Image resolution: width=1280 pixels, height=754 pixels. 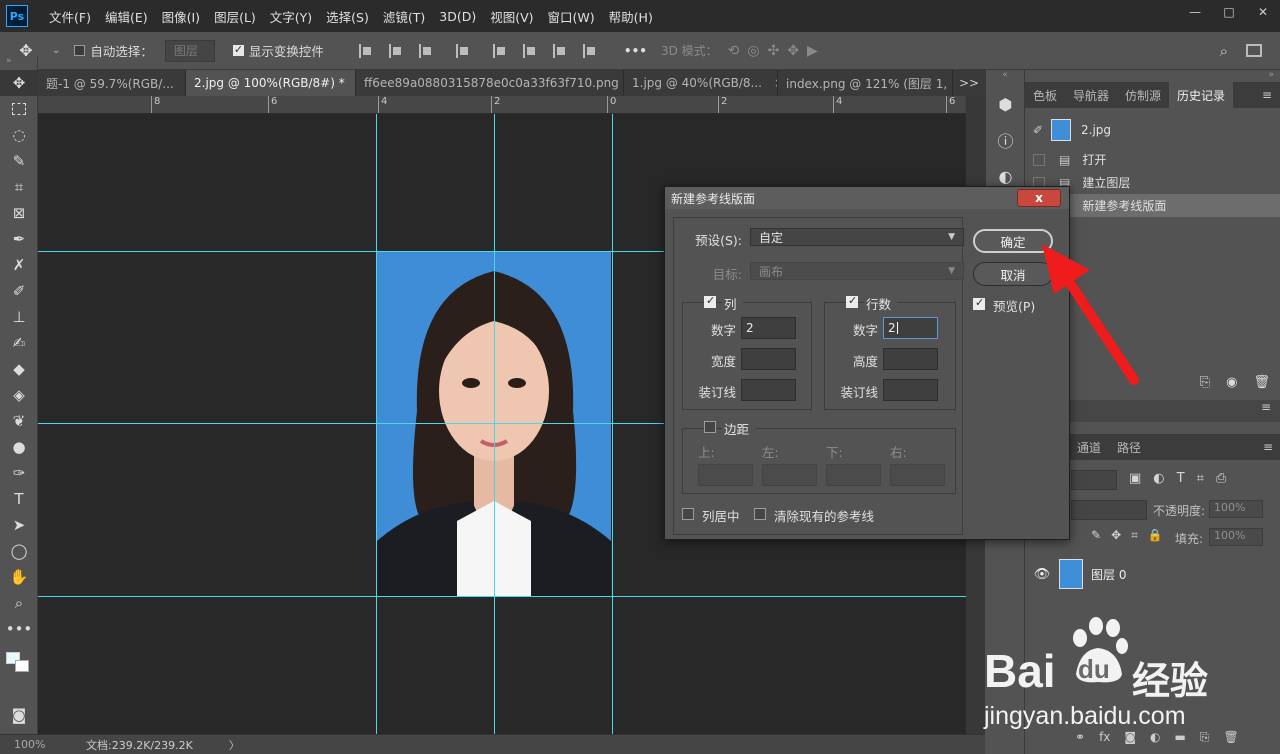 What do you see at coordinates (511, 16) in the screenshot?
I see `menu-view: 视图(V)` at bounding box center [511, 16].